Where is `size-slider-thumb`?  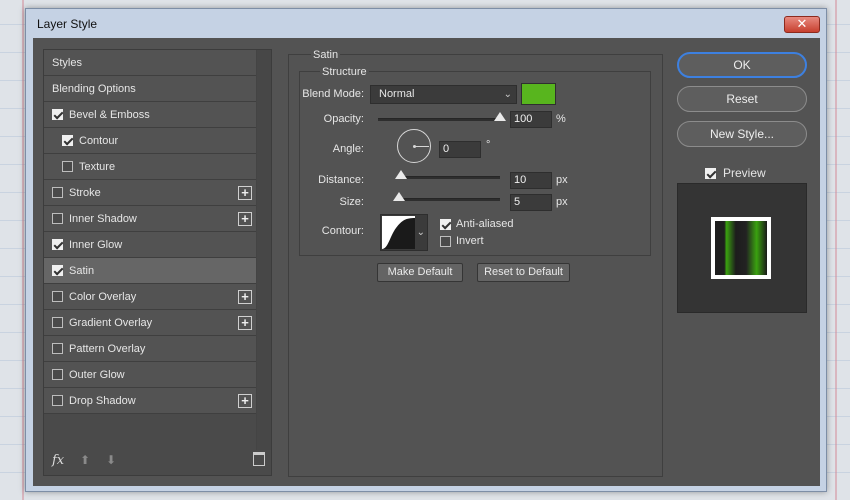
size-slider-thumb is located at coordinates (399, 196).